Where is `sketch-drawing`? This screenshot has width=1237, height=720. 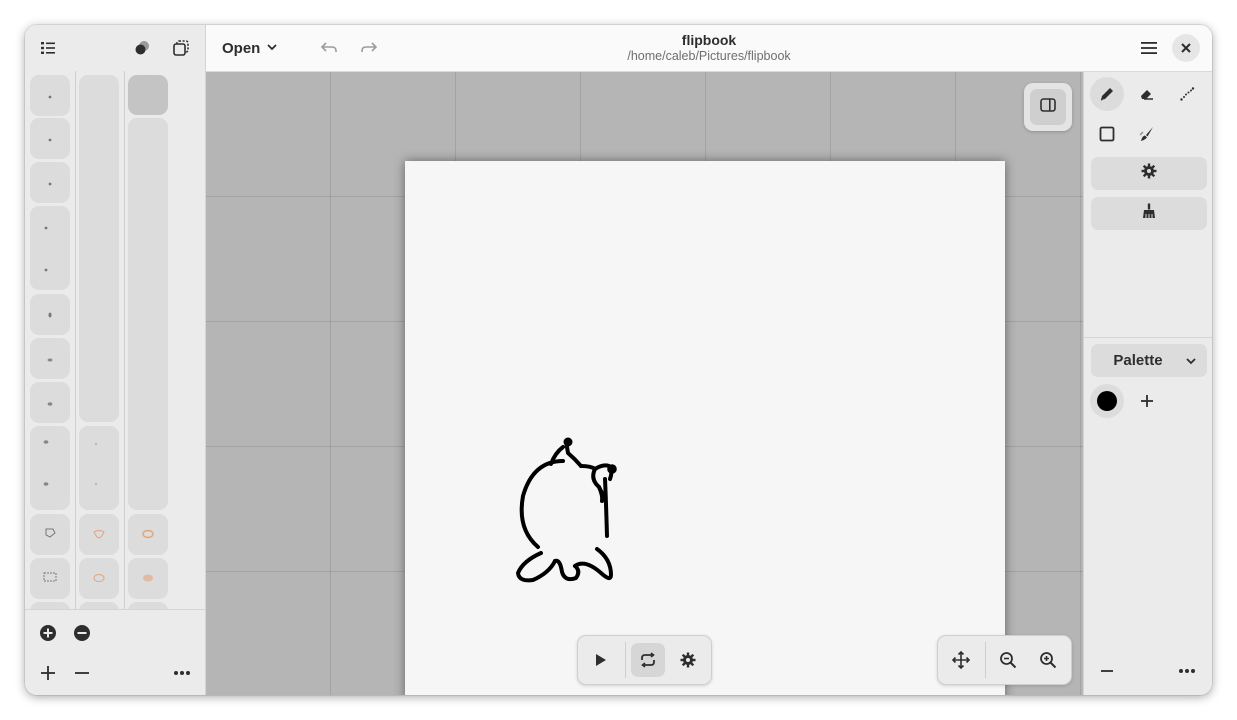 sketch-drawing is located at coordinates (566, 510).